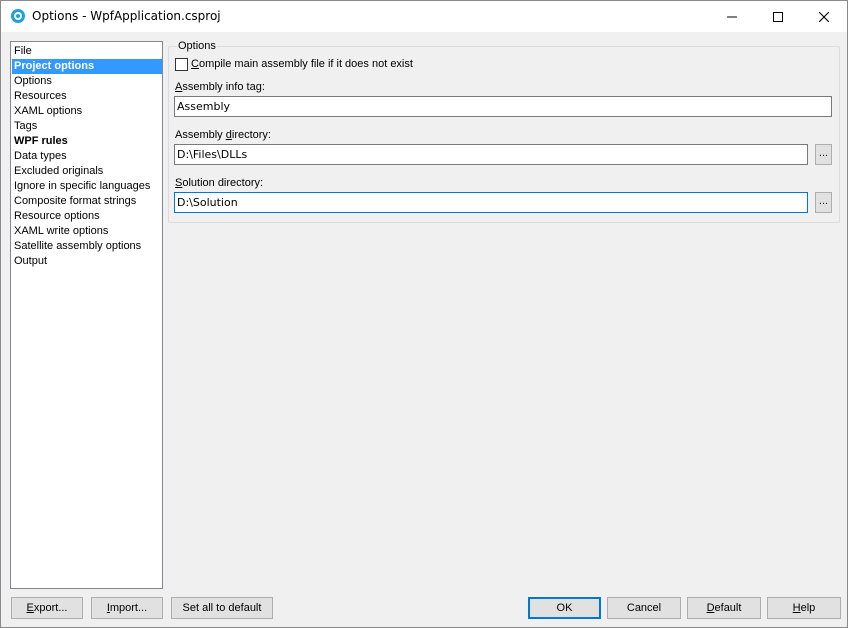  Describe the element at coordinates (424, 16) in the screenshot. I see `title-bar: Options - WpfApplication.csproj` at that location.